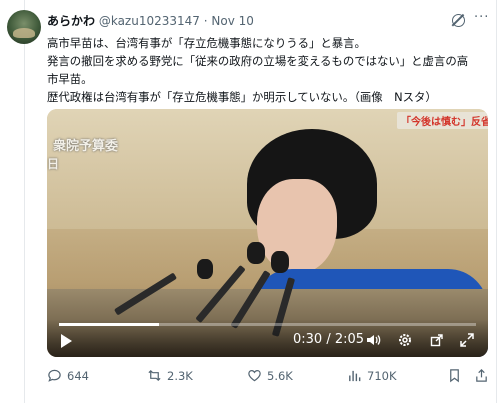 The image size is (503, 403). Describe the element at coordinates (54, 375) in the screenshot. I see `reply-icon` at that location.